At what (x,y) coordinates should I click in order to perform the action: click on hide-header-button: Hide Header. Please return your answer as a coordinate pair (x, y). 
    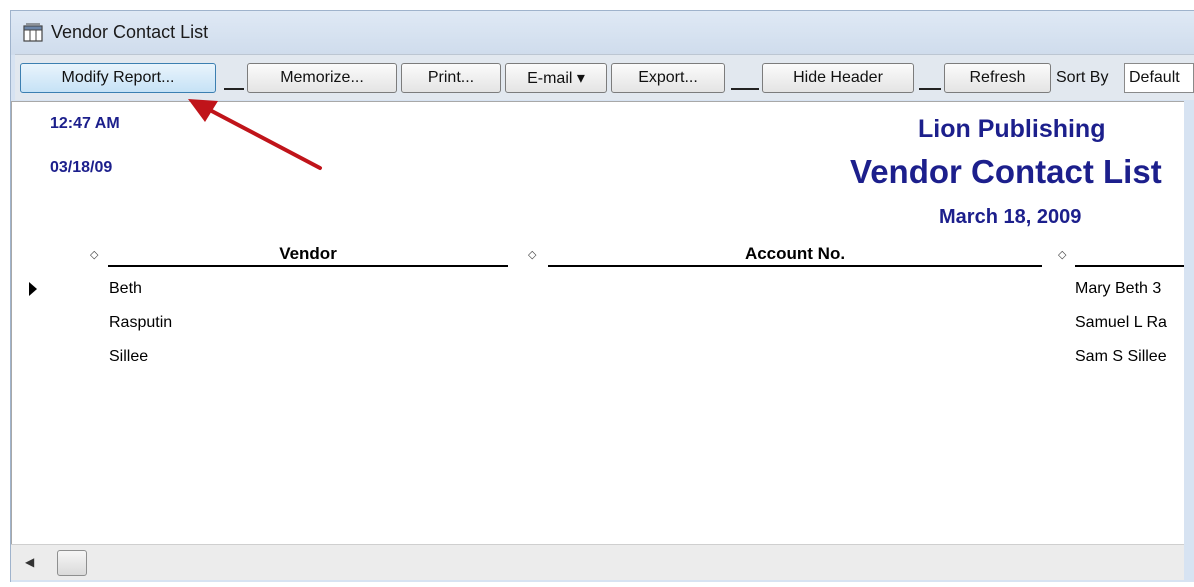
    Looking at the image, I should click on (838, 78).